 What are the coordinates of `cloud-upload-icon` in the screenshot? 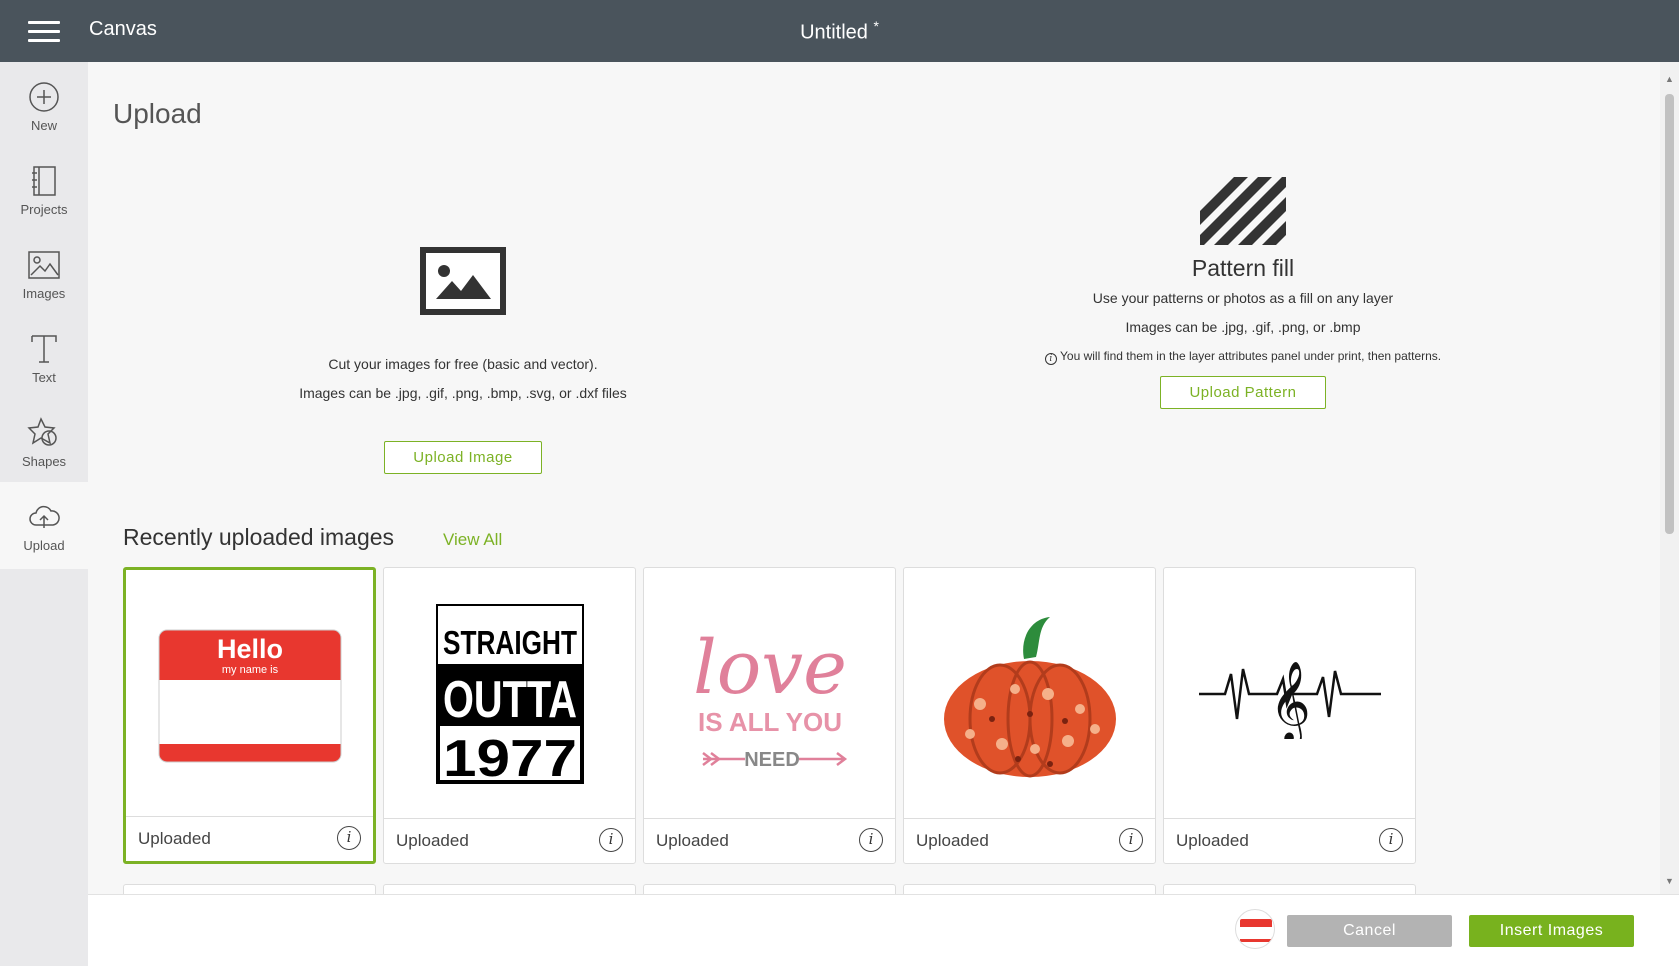 It's located at (44, 516).